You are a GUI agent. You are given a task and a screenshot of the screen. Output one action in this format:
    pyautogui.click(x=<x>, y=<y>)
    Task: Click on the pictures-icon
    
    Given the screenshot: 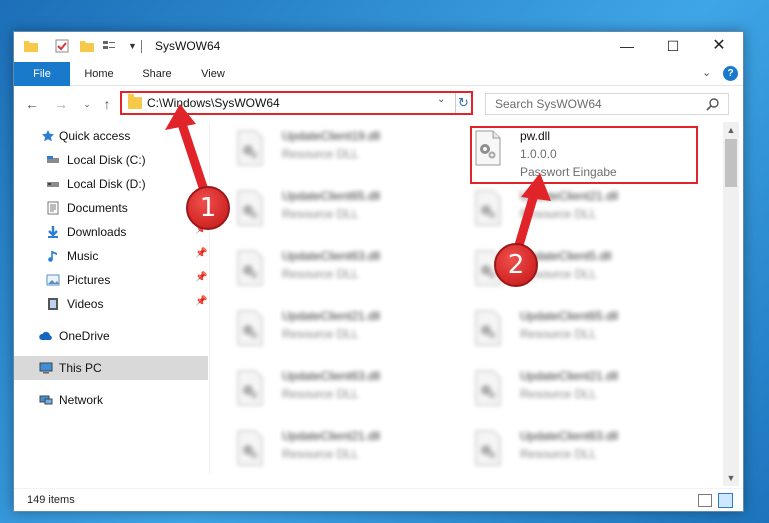 What is the action you would take?
    pyautogui.click(x=53, y=280)
    